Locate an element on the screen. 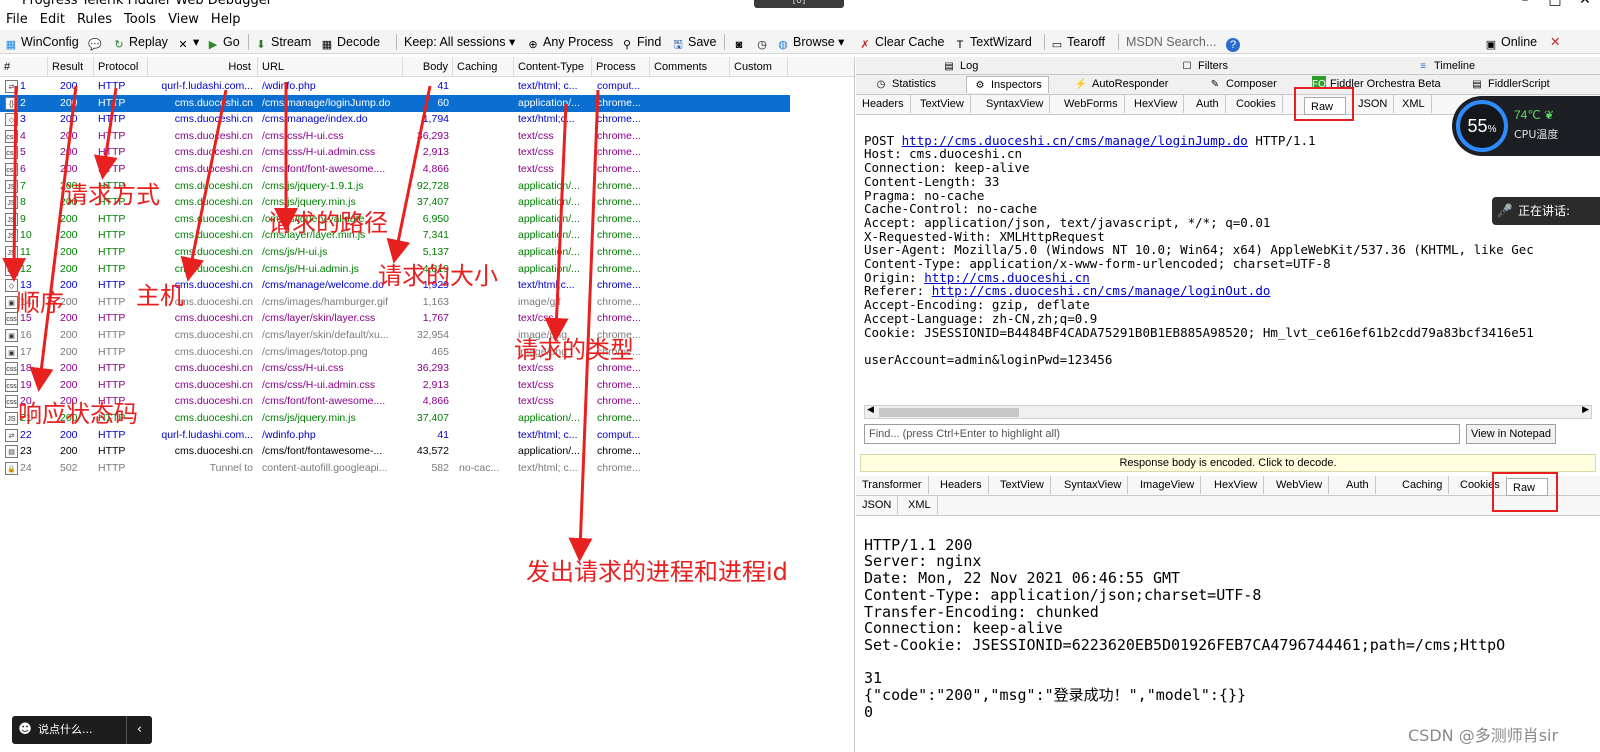 This screenshot has width=1600, height=752. maximize-button: □ is located at coordinates (1555, 4).